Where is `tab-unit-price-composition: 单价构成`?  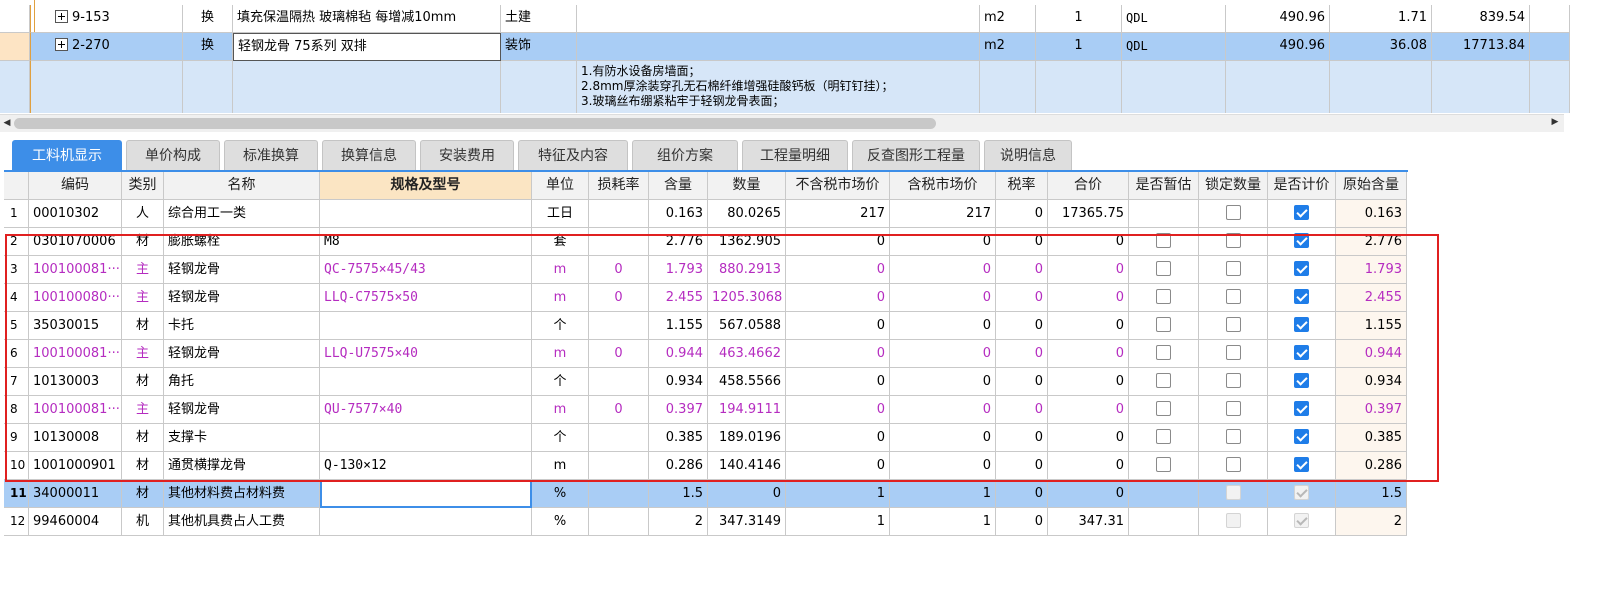 tab-unit-price-composition: 单价构成 is located at coordinates (173, 155).